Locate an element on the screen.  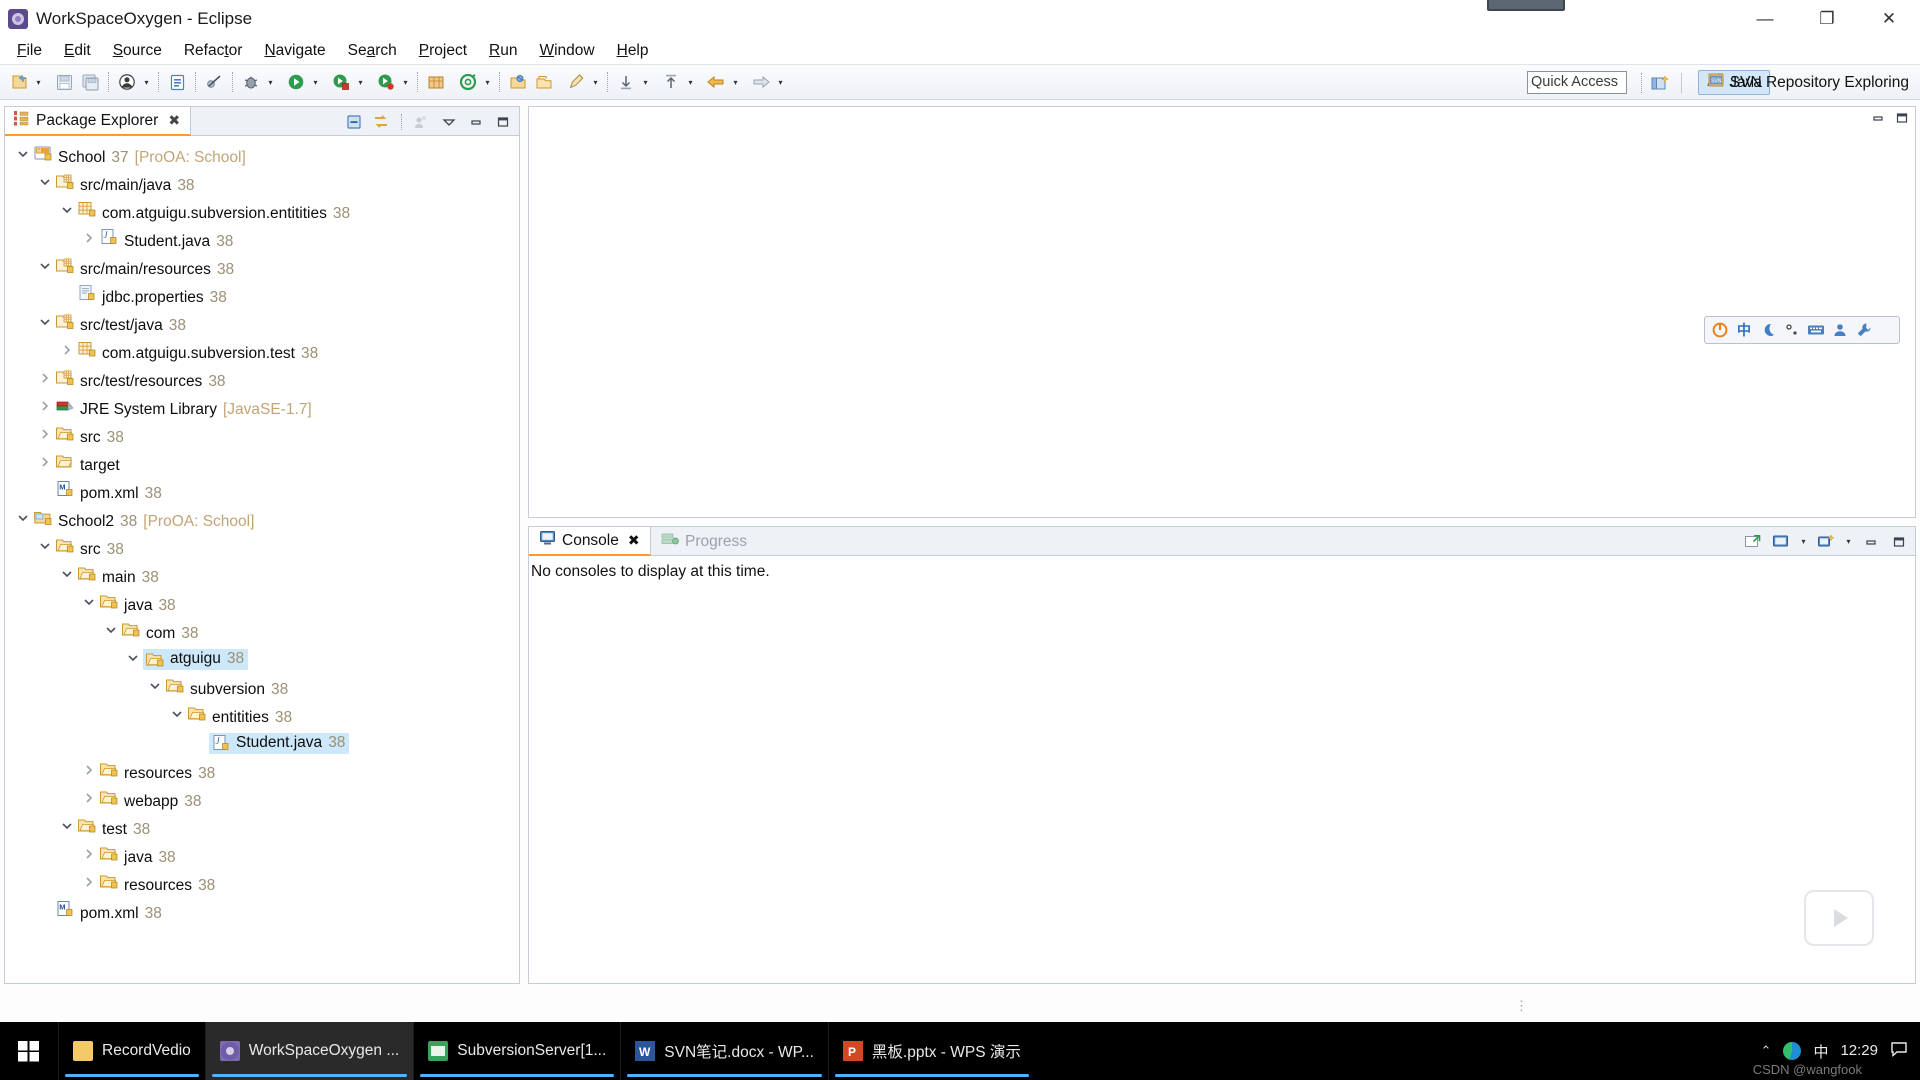
power-icon is located at coordinates (1720, 330).